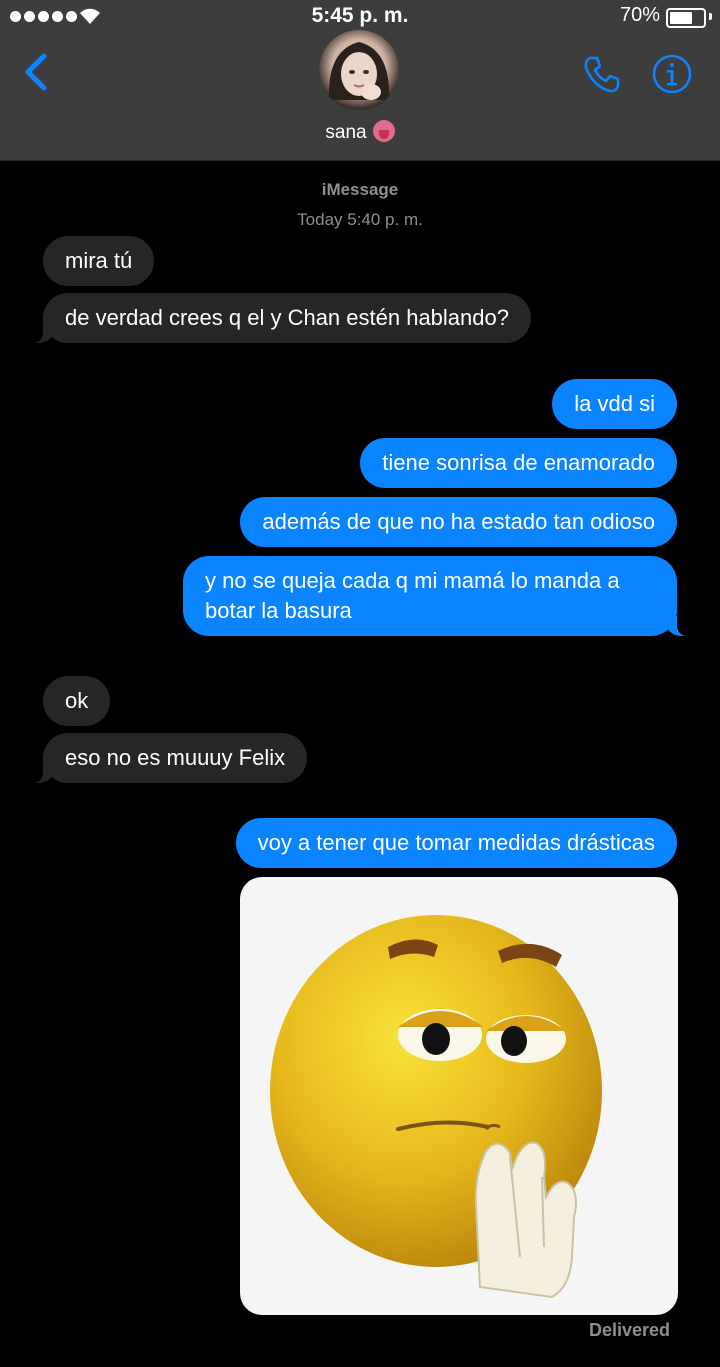  I want to click on contact-name-text: sana, so click(346, 132).